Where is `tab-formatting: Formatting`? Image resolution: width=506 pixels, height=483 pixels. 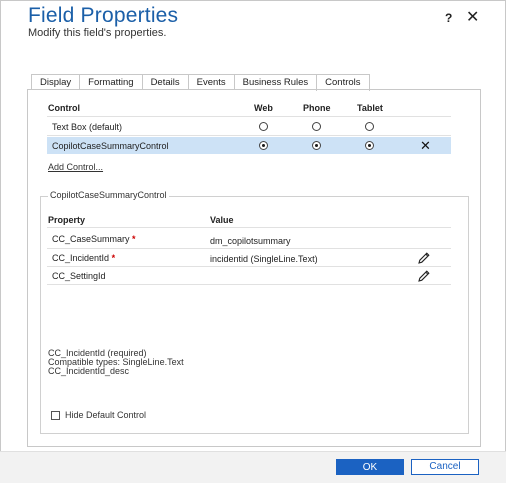 tab-formatting: Formatting is located at coordinates (111, 82).